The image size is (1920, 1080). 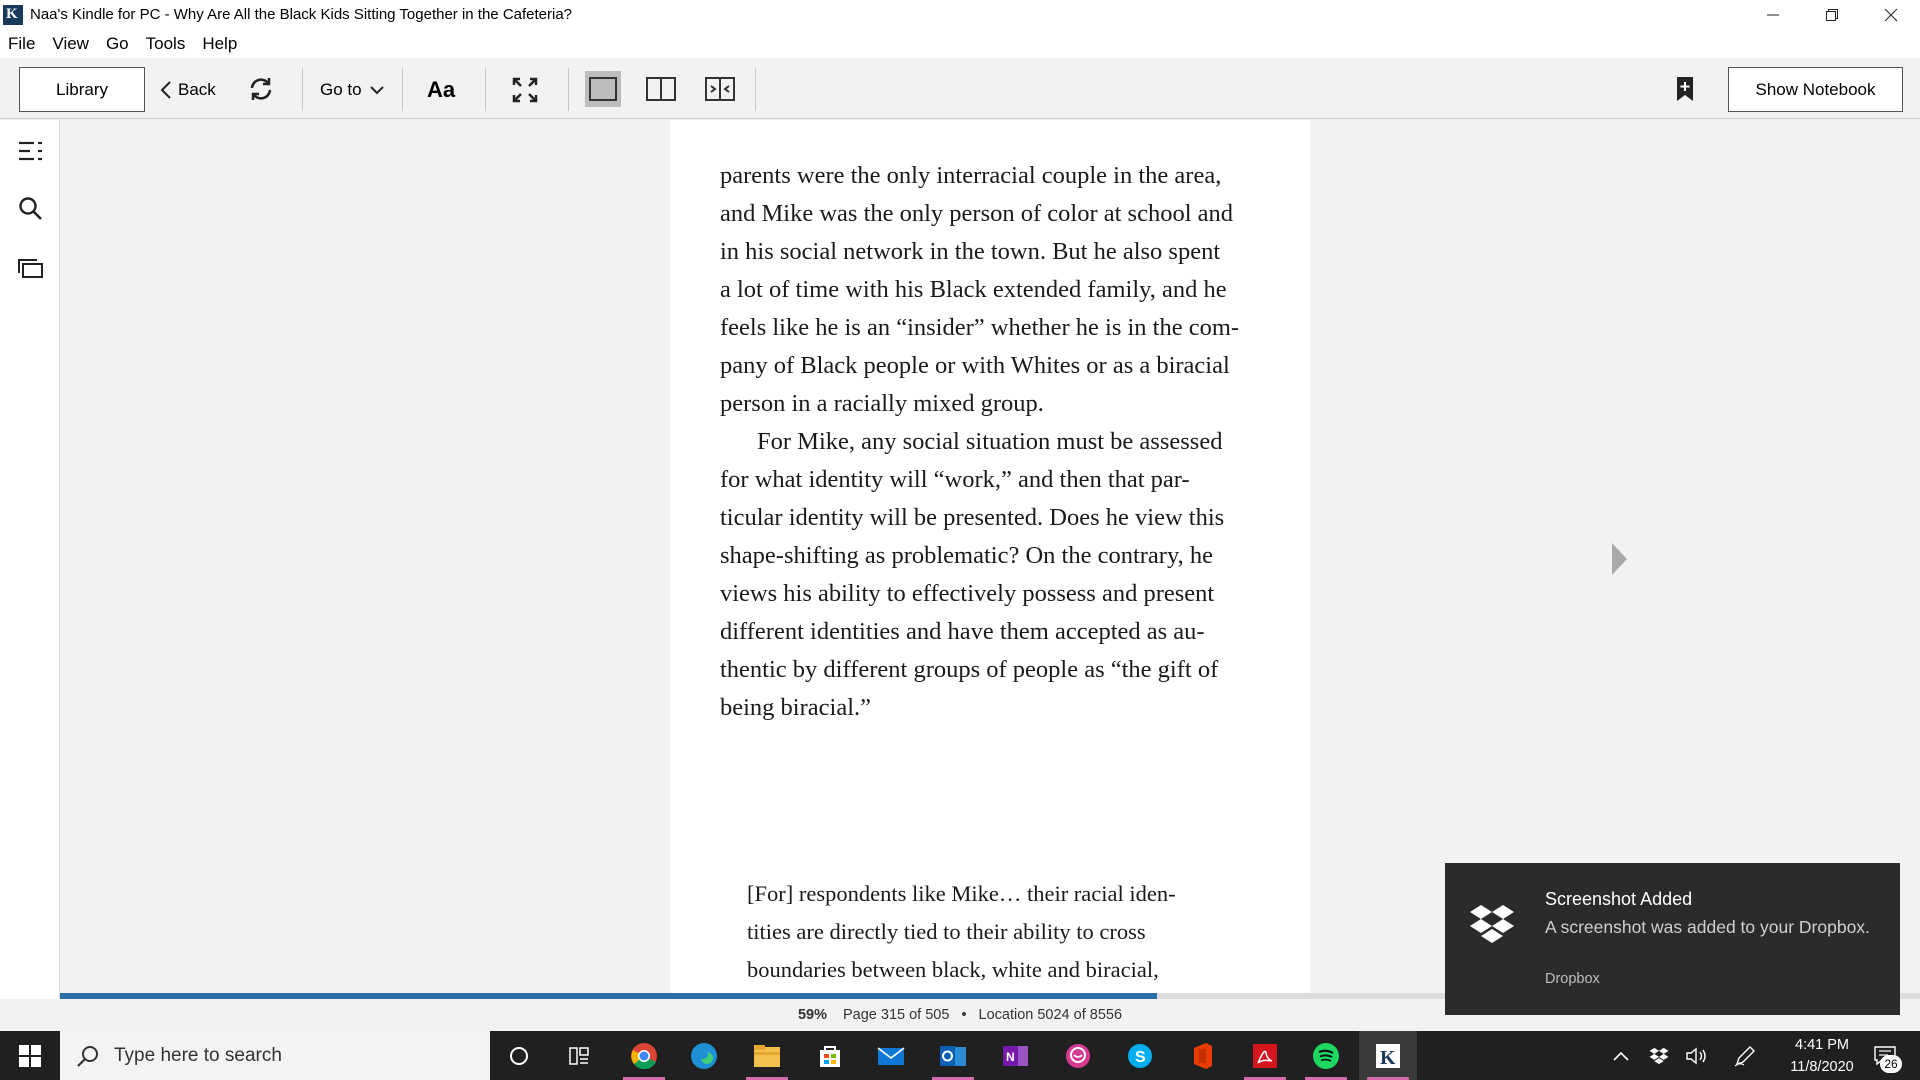 I want to click on taskbar-outlook-button, so click(x=953, y=1055).